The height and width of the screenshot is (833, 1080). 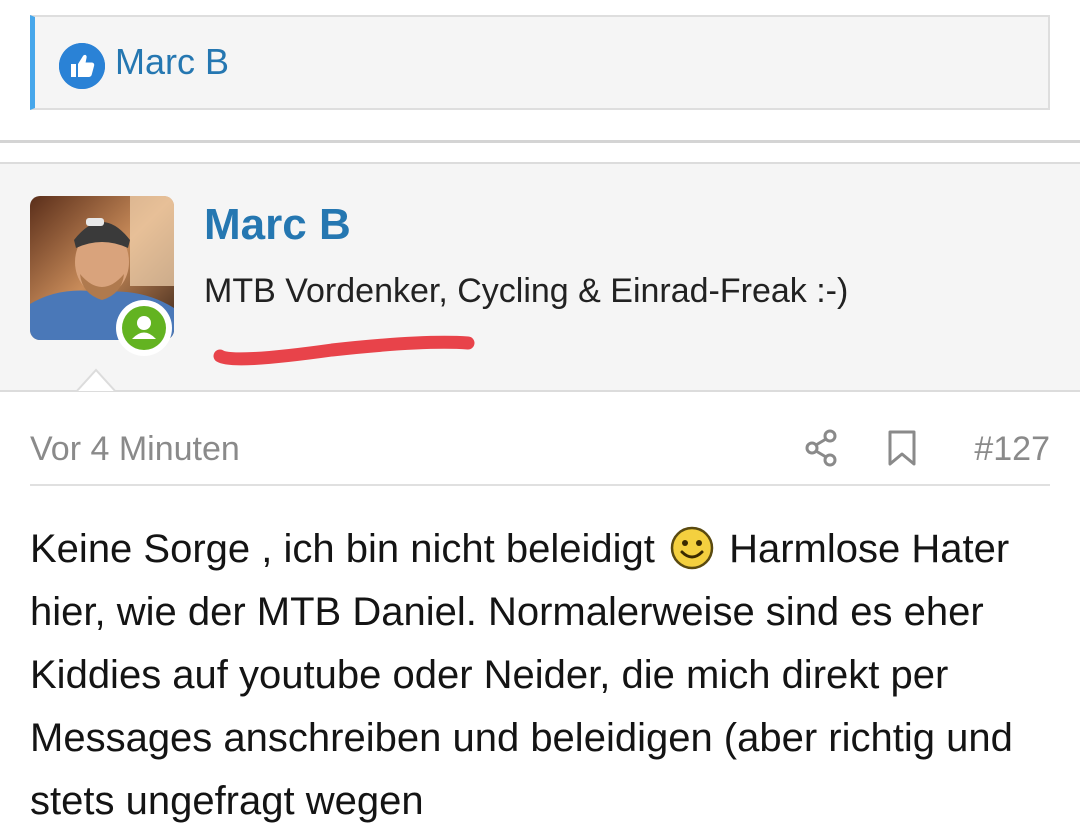 I want to click on user-icon, so click(x=144, y=327).